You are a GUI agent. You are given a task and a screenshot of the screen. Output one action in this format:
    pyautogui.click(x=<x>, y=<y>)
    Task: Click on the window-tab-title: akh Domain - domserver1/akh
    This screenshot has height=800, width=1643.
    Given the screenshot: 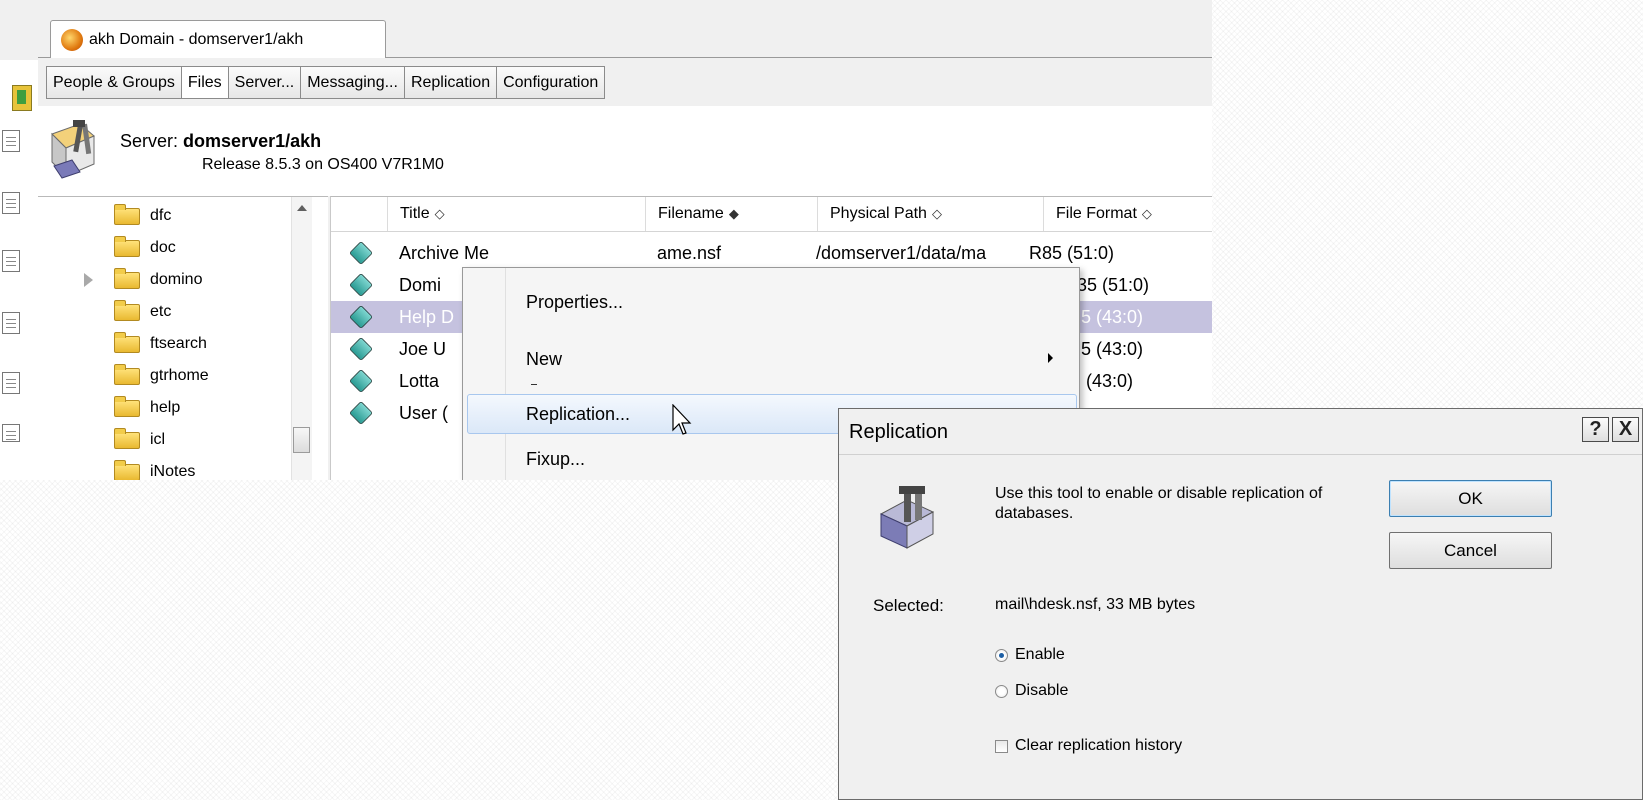 What is the action you would take?
    pyautogui.click(x=196, y=39)
    